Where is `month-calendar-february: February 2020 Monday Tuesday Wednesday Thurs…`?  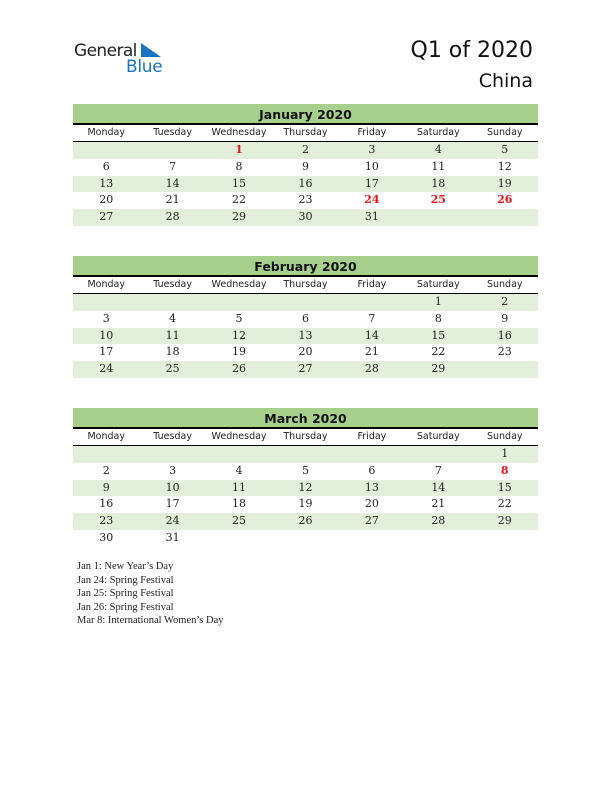 month-calendar-february: February 2020 Monday Tuesday Wednesday Thurs… is located at coordinates (305, 317).